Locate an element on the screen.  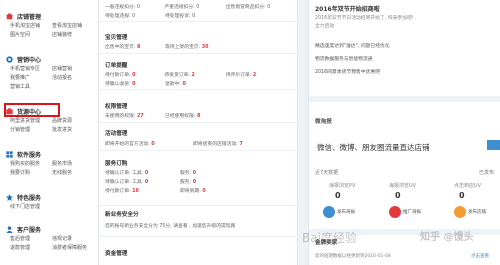
permission-block: 权限管理 未使用的权限: 27 已经使用权限: 8 is located at coordinates (199, 111).